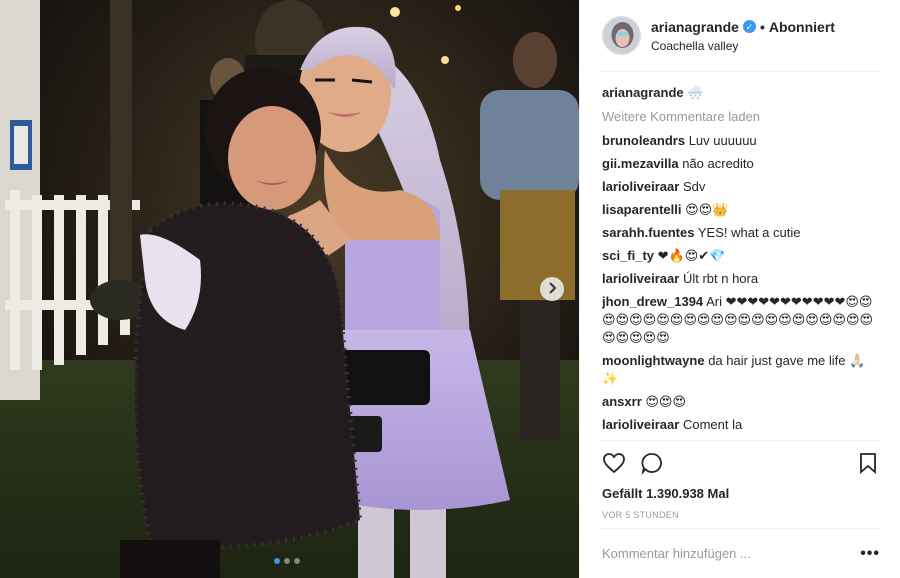 This screenshot has height=578, width=900. I want to click on comment-text: Coment la, so click(712, 424).